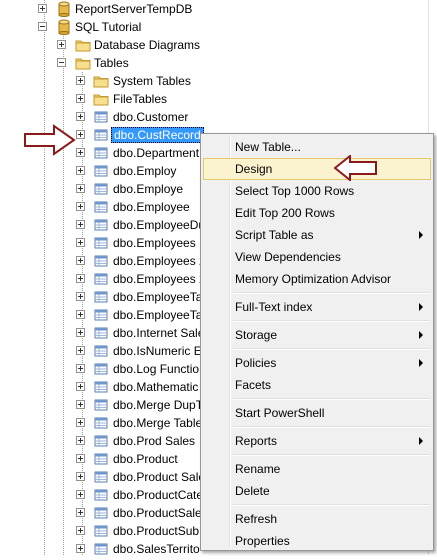  Describe the element at coordinates (155, 387) in the screenshot. I see `tree-node-label: dbo.Mathematic` at that location.